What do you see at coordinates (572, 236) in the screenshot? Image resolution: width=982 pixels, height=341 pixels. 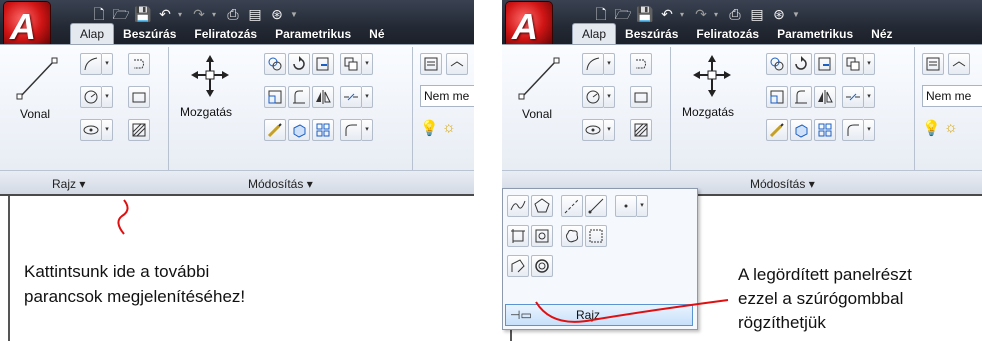 I see `revision-cloud-button` at bounding box center [572, 236].